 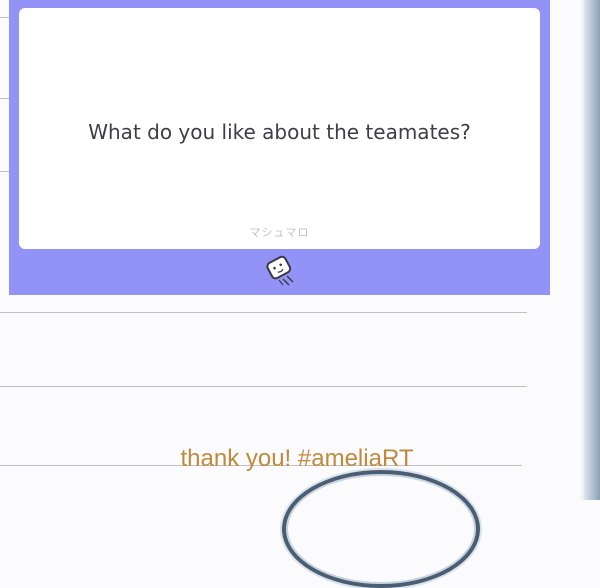 I want to click on thank-you-caption: thank you! #ameliaRT, so click(x=297, y=458).